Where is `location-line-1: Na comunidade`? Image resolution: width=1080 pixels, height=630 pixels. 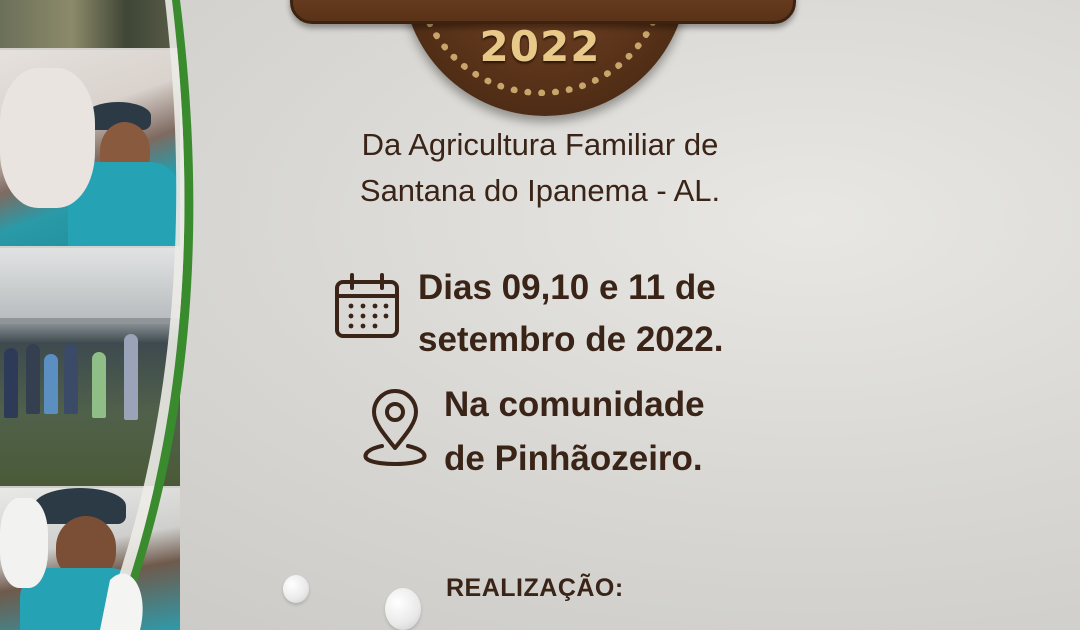 location-line-1: Na comunidade is located at coordinates (574, 404).